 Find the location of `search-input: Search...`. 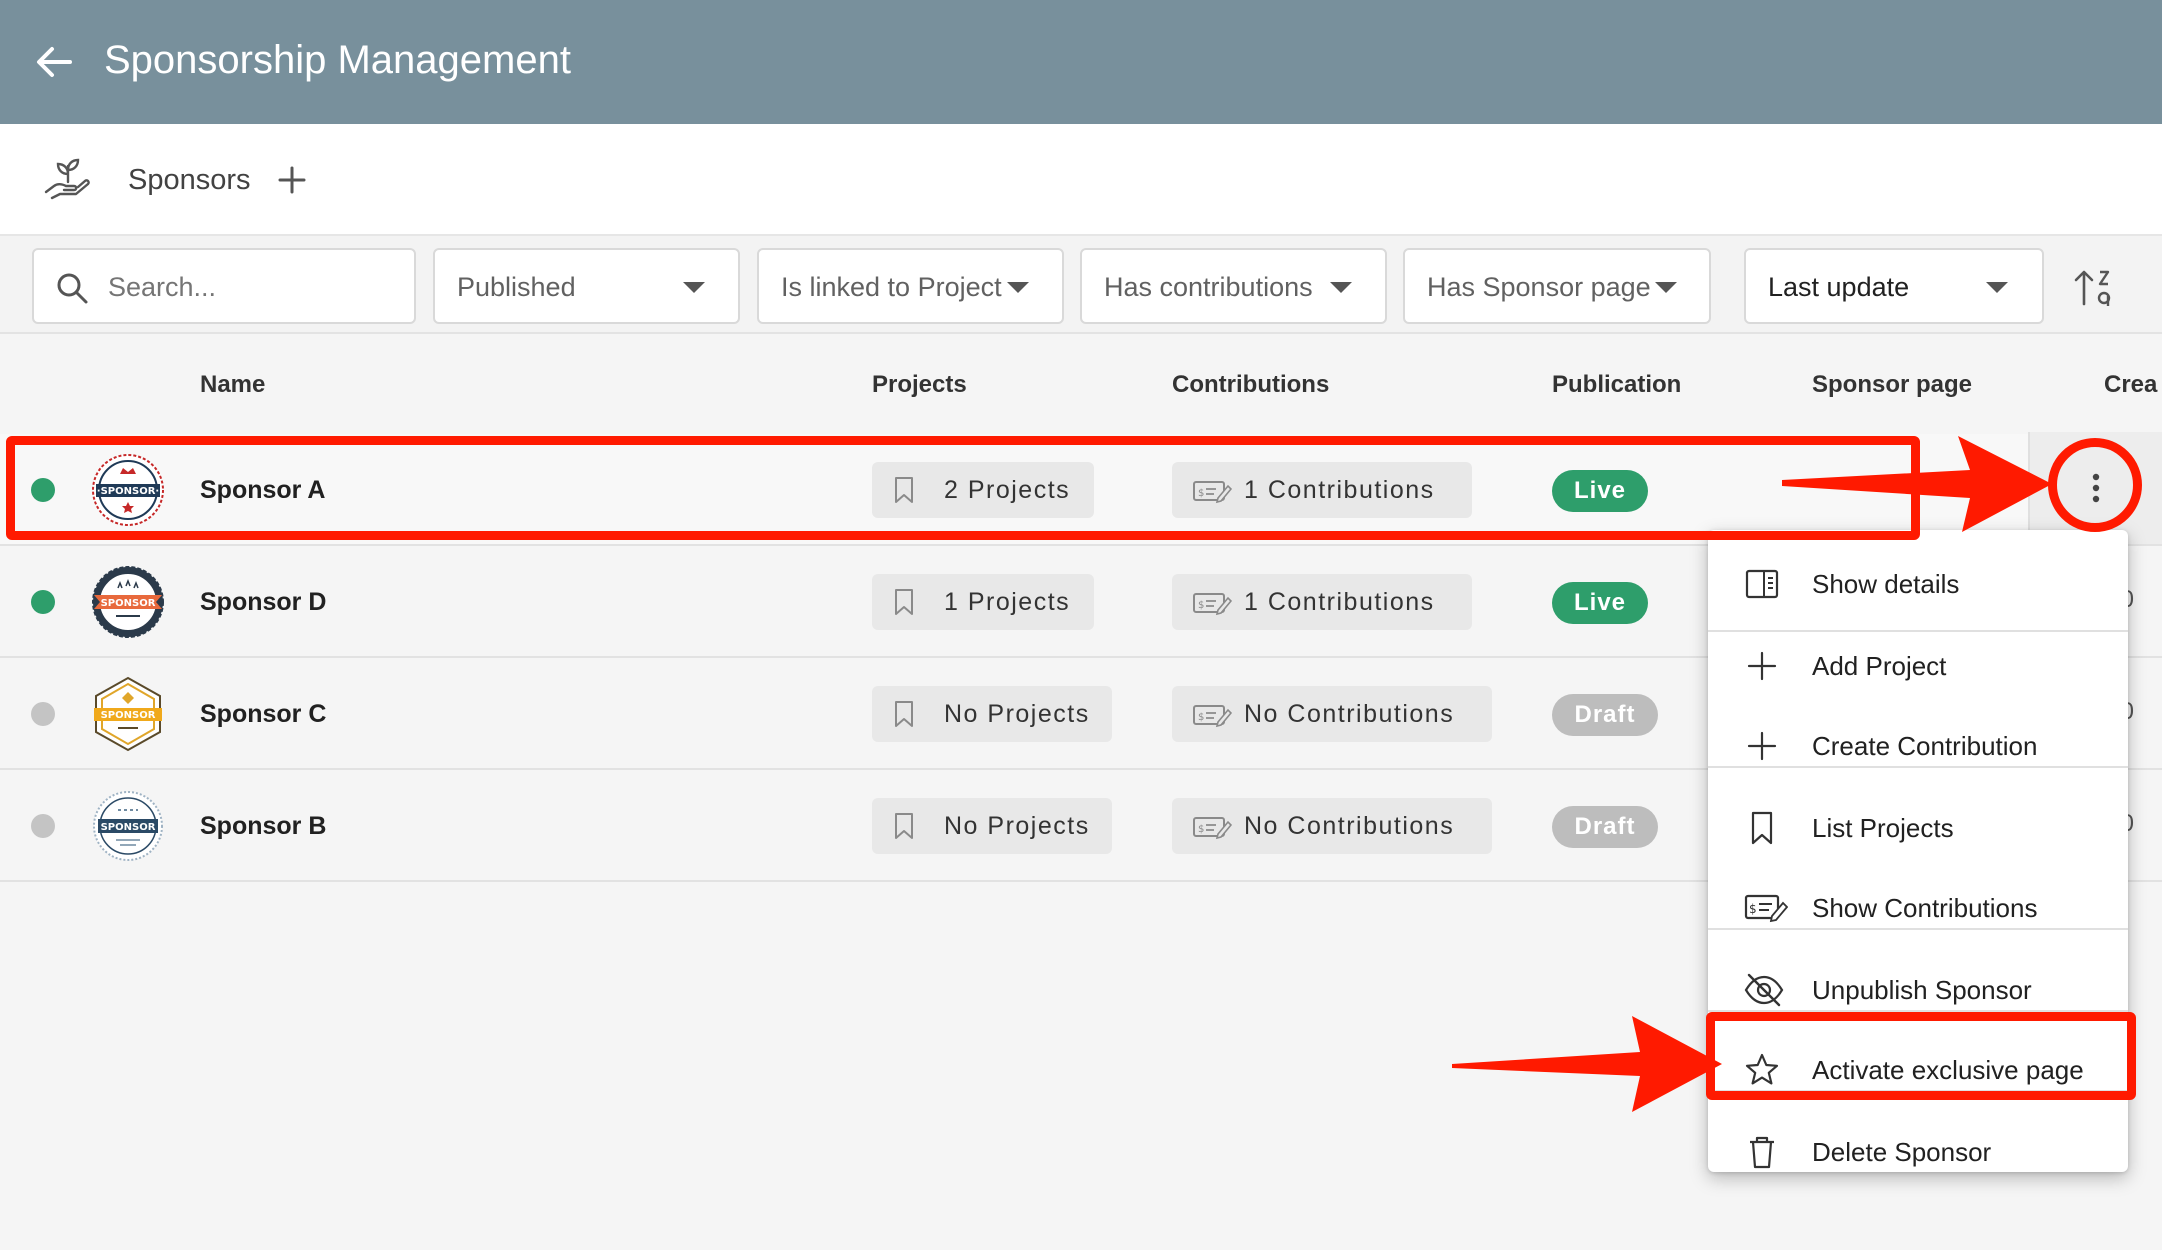

search-input: Search... is located at coordinates (224, 286).